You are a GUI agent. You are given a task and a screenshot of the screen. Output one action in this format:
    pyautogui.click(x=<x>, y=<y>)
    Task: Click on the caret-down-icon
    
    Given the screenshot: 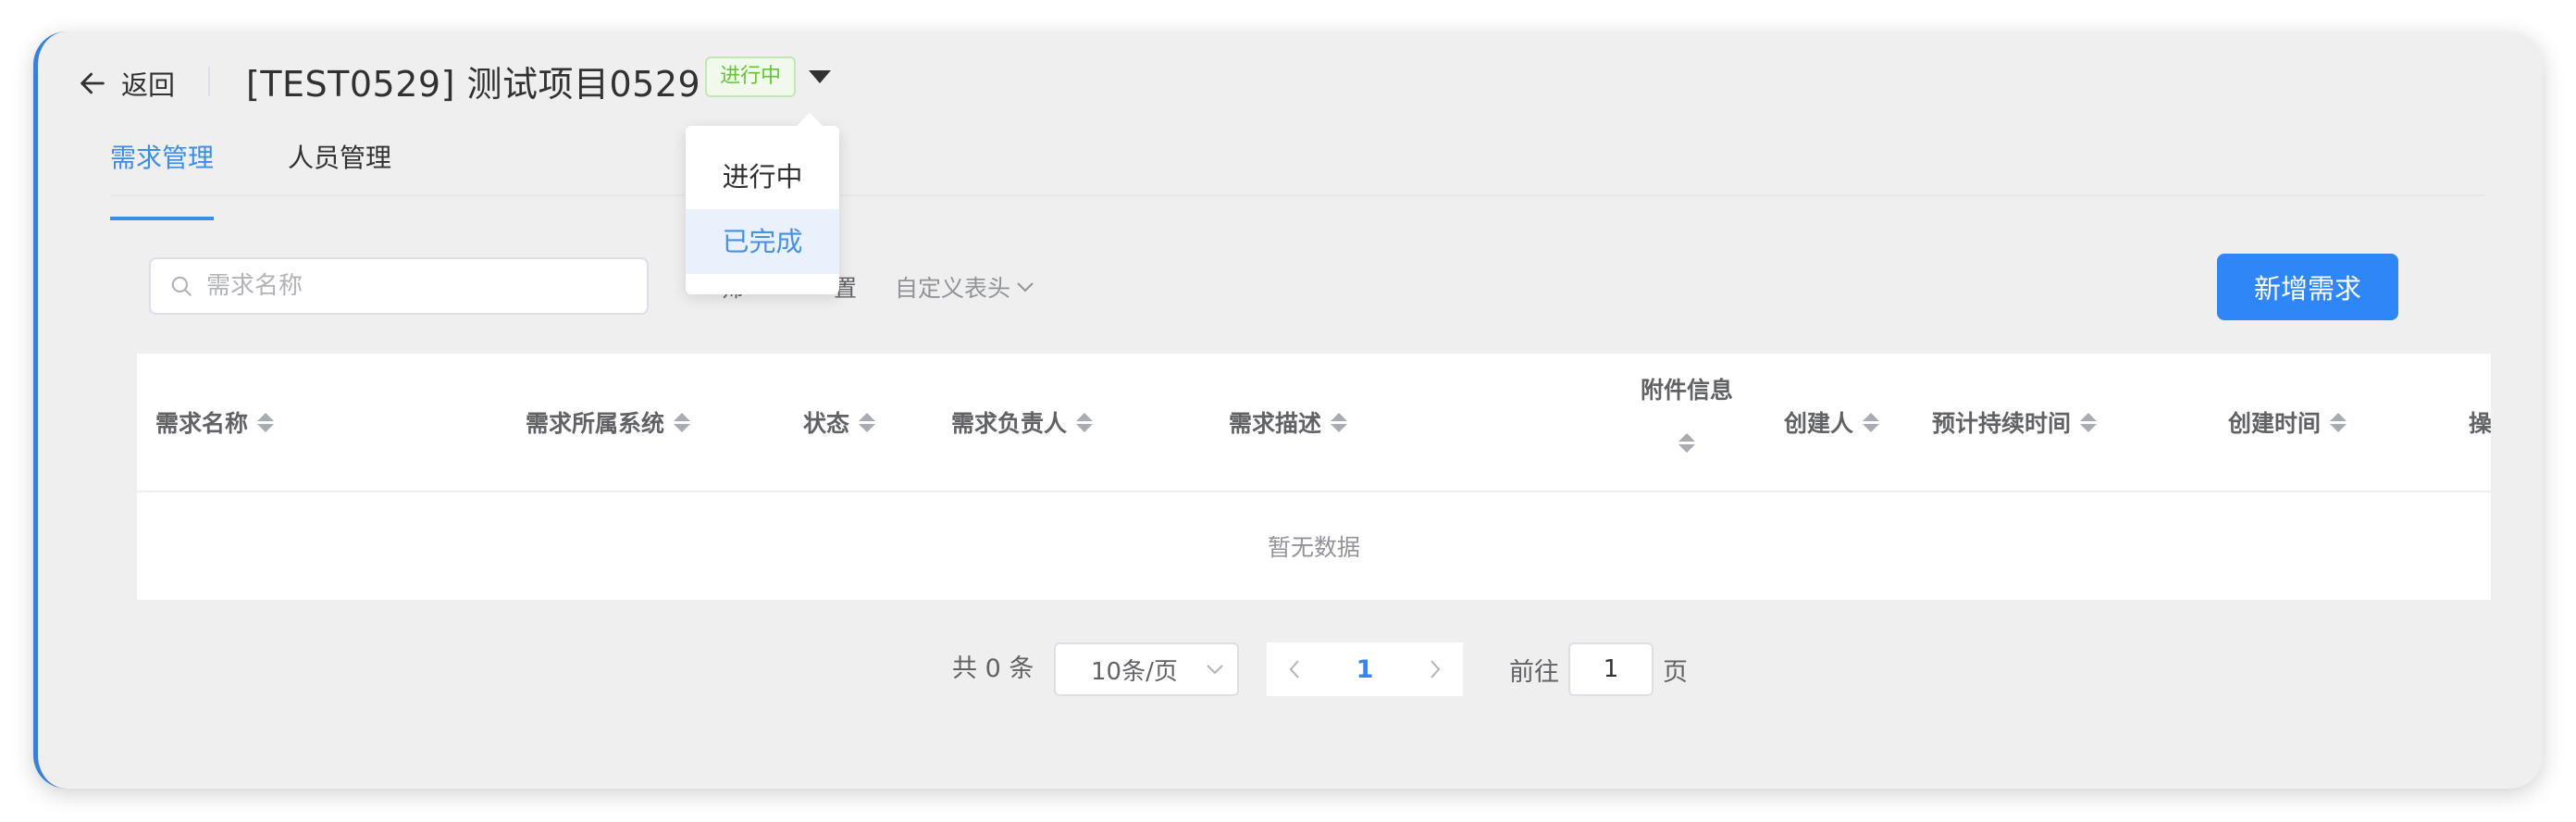 What is the action you would take?
    pyautogui.click(x=820, y=76)
    